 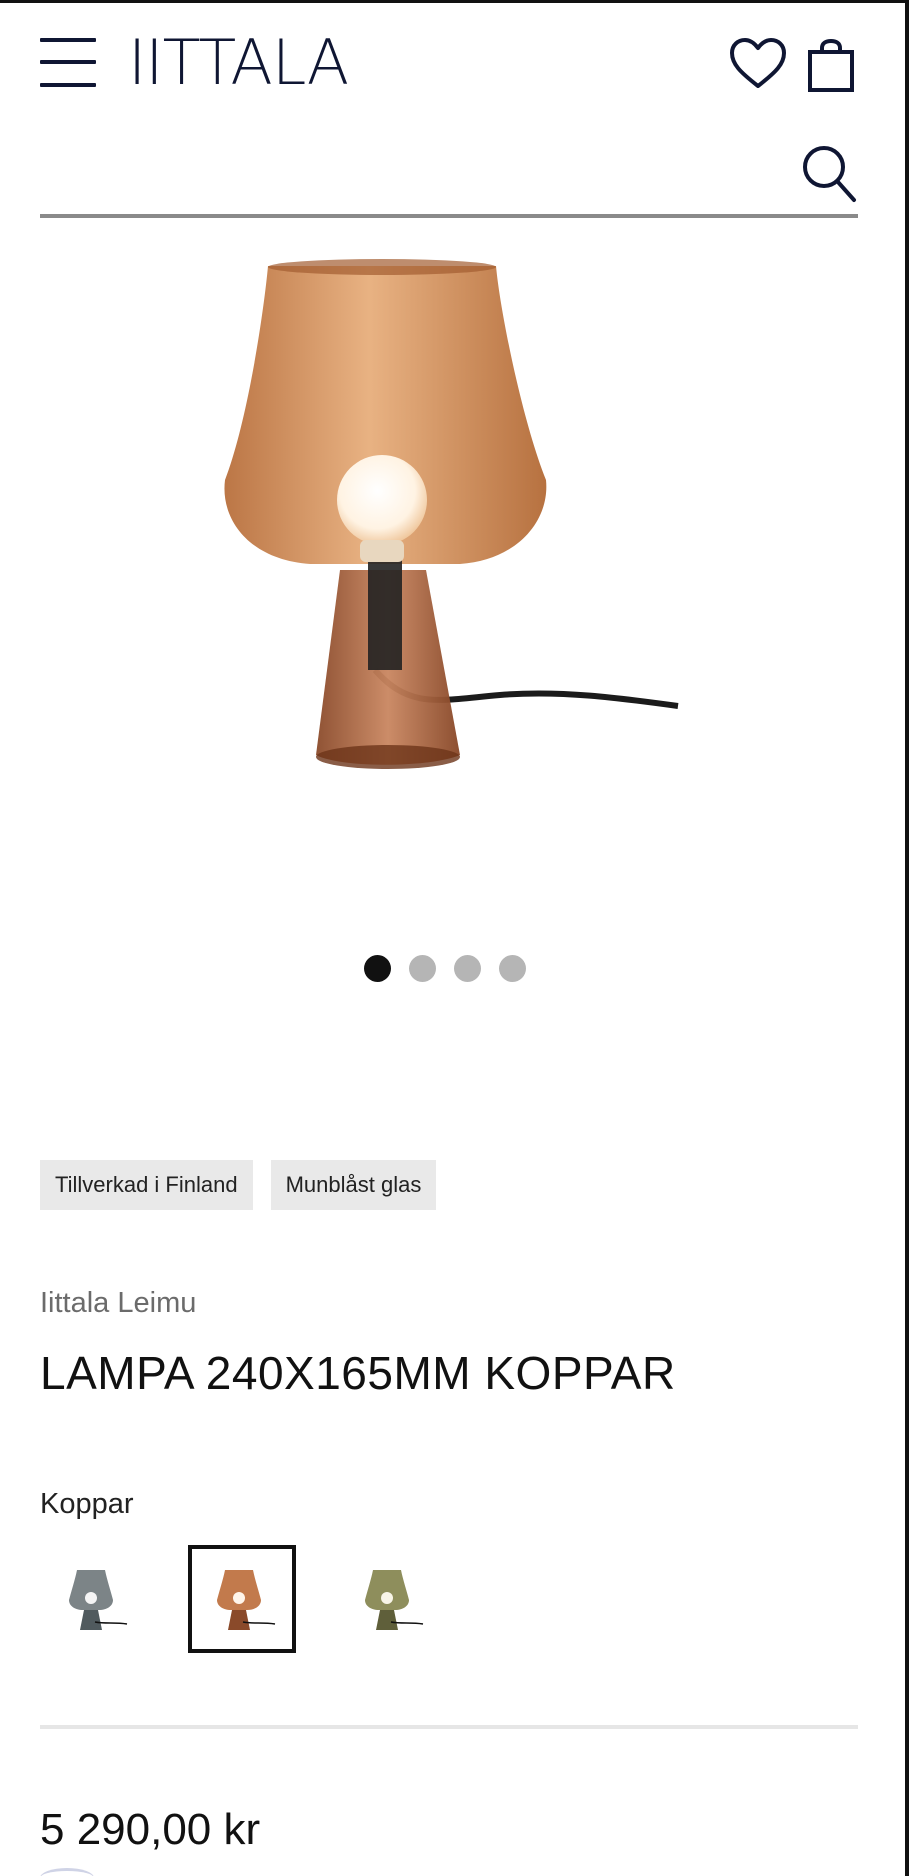 What do you see at coordinates (758, 64) in the screenshot?
I see `heart-icon` at bounding box center [758, 64].